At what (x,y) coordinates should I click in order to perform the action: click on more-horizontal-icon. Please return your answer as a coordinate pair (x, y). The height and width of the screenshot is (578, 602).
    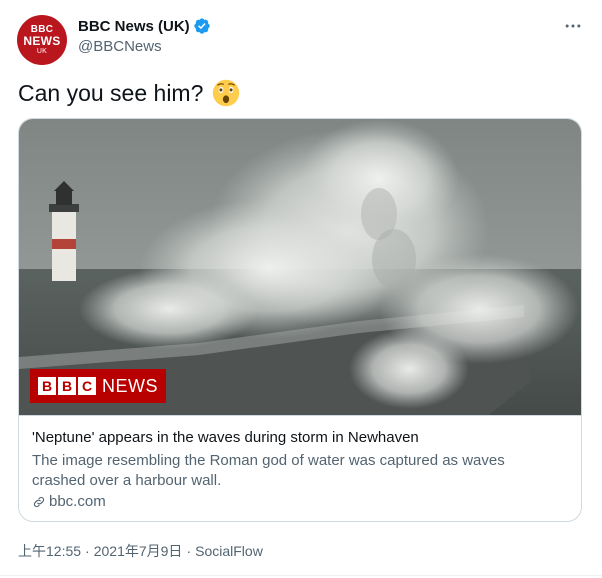
    Looking at the image, I should click on (573, 26).